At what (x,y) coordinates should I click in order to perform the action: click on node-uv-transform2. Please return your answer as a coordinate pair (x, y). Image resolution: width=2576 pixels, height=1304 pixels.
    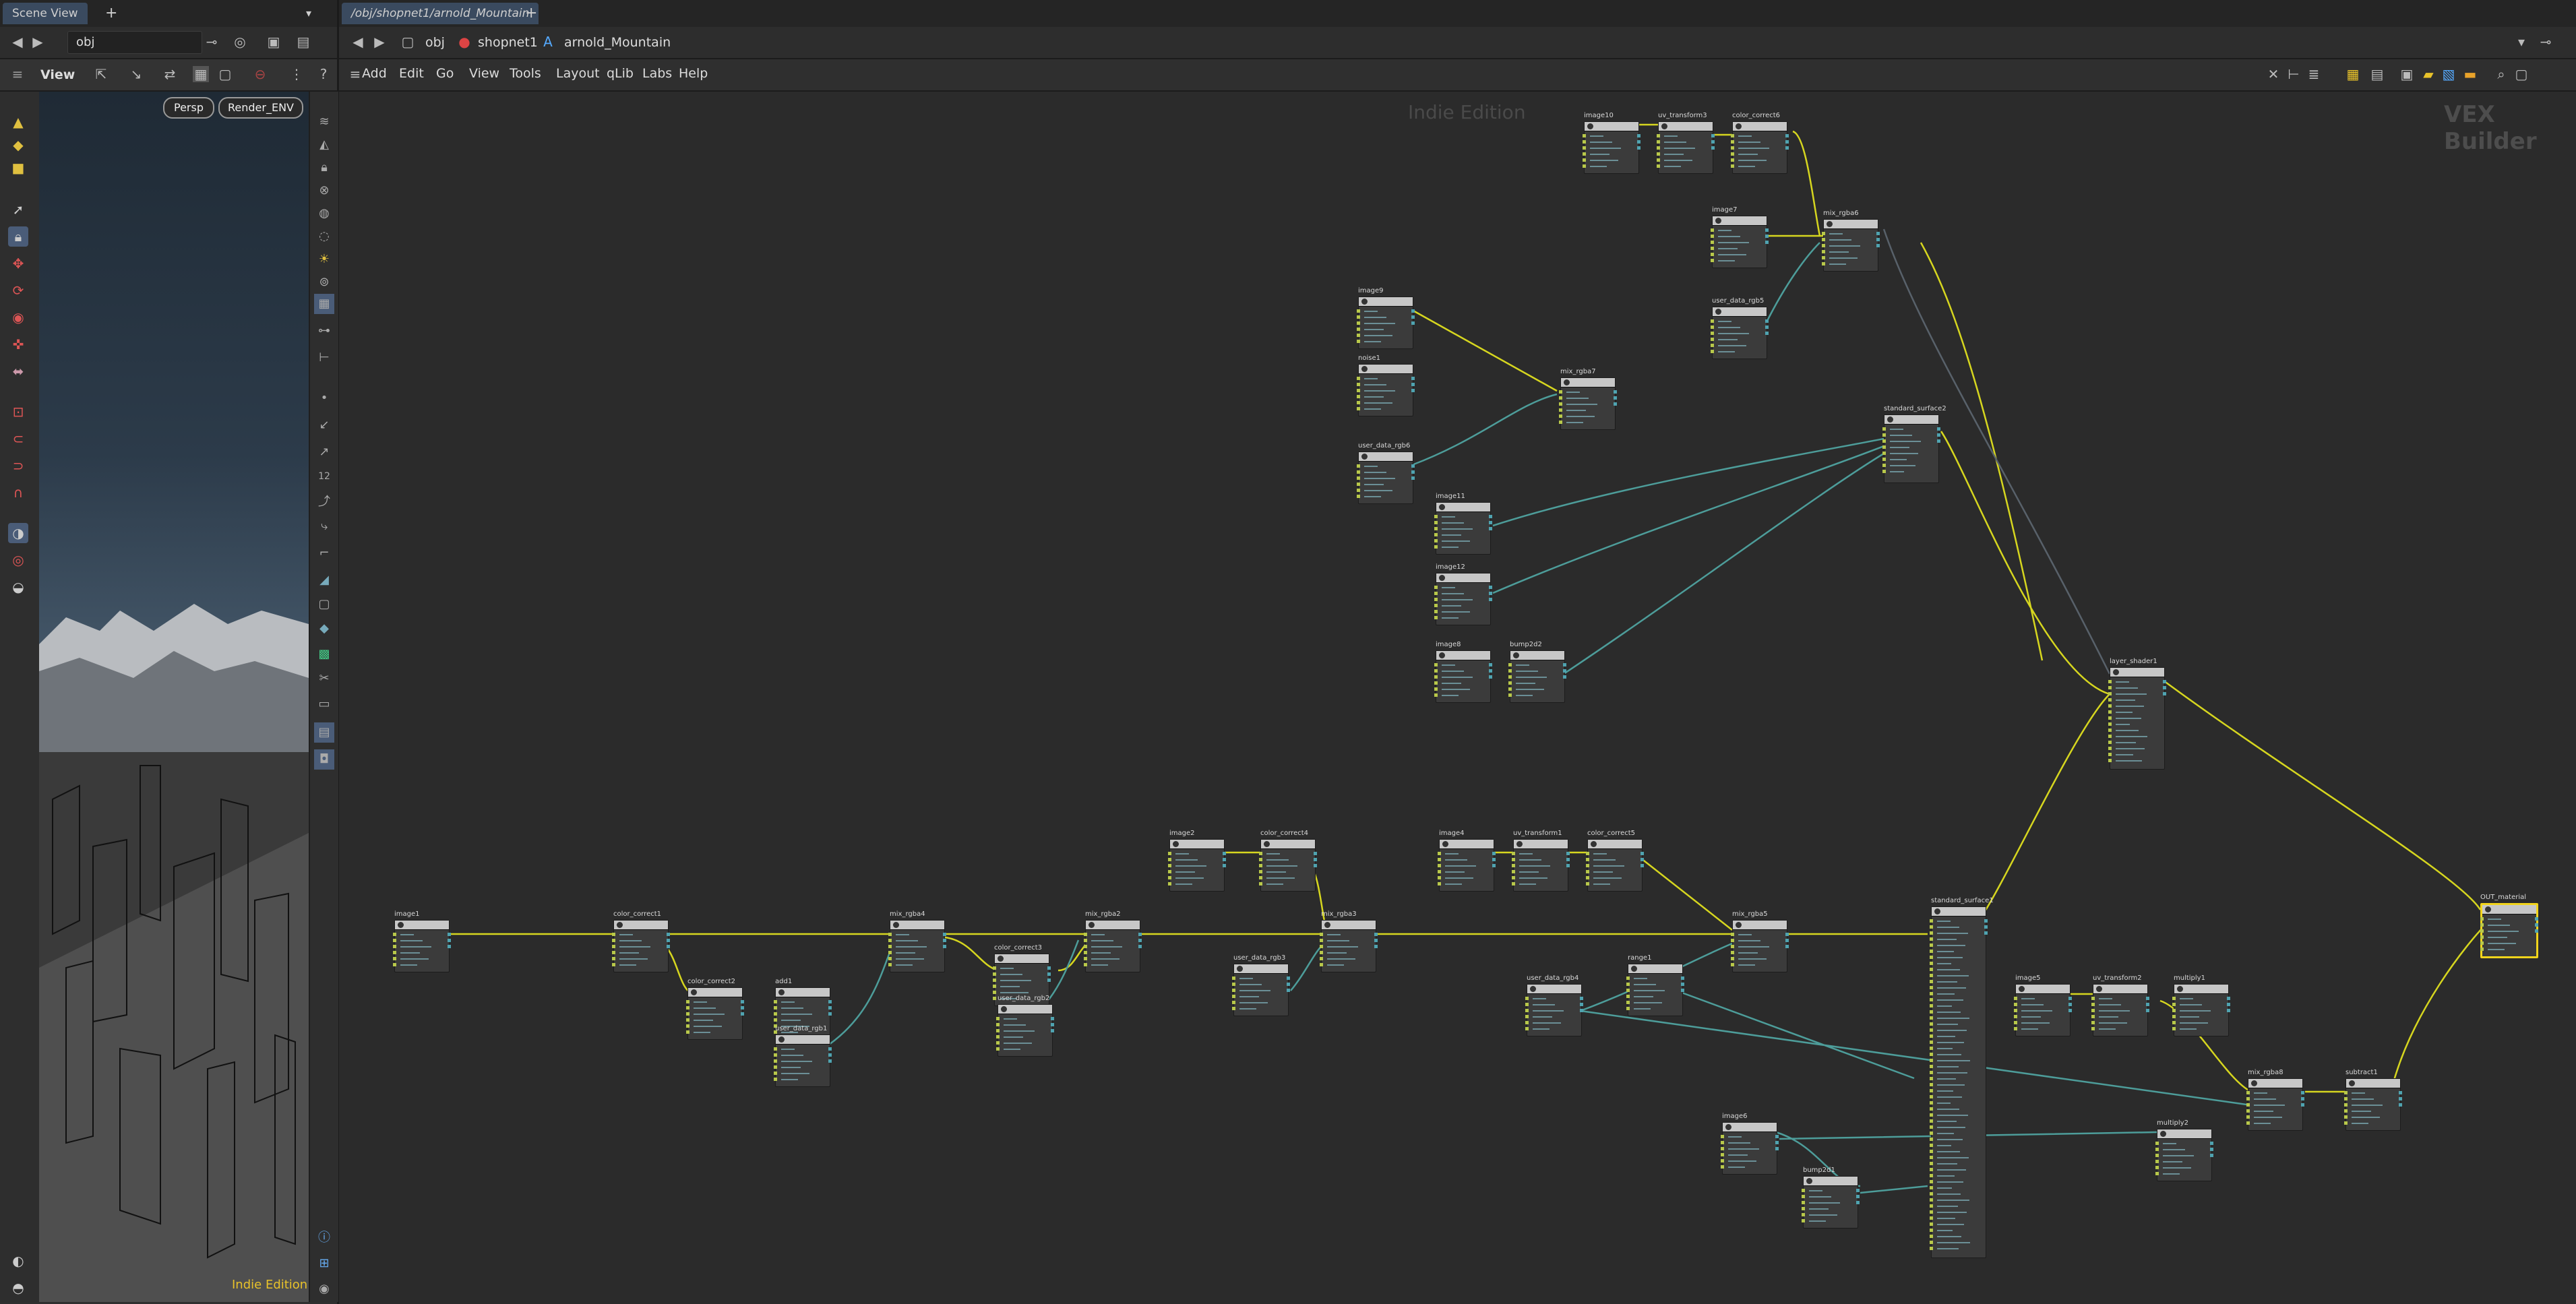
    Looking at the image, I should click on (2120, 1010).